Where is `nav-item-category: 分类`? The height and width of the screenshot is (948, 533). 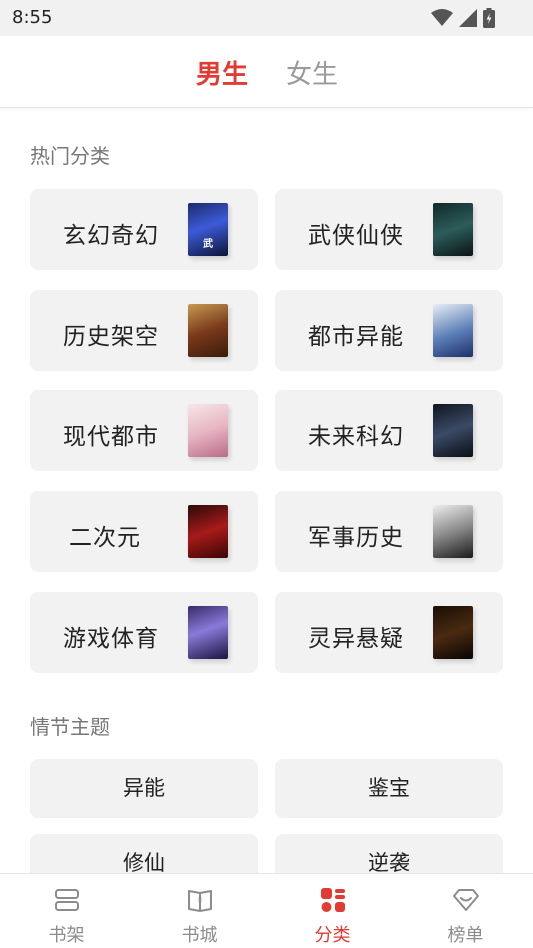 nav-item-category: 分类 is located at coordinates (332, 911).